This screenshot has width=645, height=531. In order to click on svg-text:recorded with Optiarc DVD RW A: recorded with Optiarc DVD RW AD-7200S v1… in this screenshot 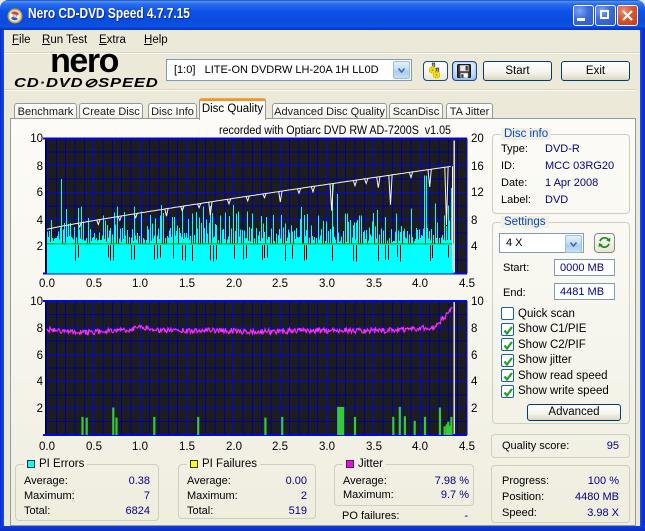, I will do `click(335, 131)`.